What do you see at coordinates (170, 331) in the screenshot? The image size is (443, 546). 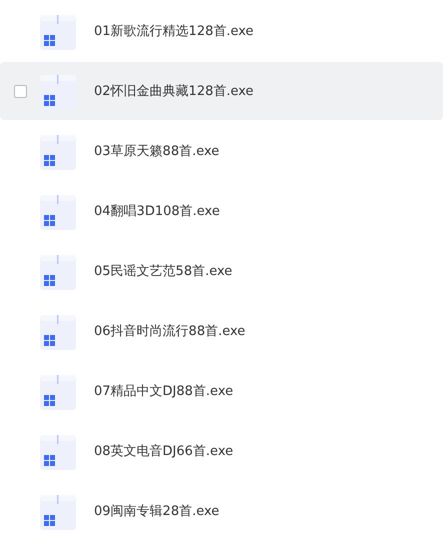 I see `file-name: 06抖音时尚流行88首.exe` at bounding box center [170, 331].